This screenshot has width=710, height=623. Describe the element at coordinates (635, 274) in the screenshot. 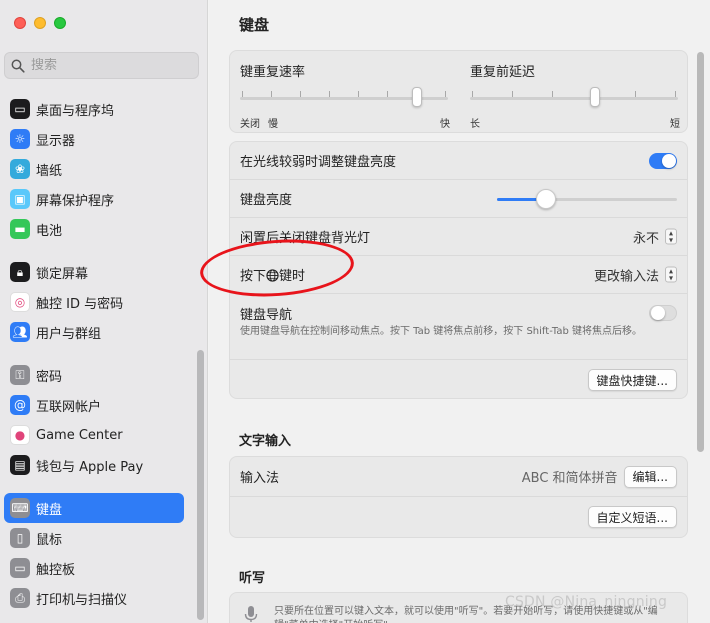

I see `globe-key-popup: 更改输入法 ▴ ▾` at that location.